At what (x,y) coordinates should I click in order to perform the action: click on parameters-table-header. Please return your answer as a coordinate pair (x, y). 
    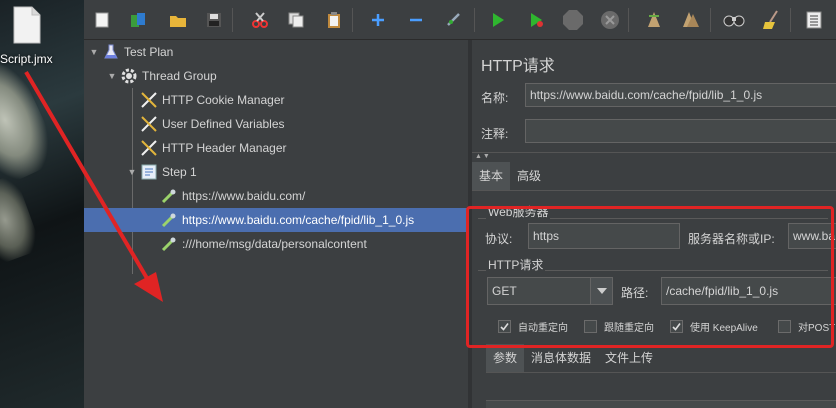
    Looking at the image, I should click on (661, 404).